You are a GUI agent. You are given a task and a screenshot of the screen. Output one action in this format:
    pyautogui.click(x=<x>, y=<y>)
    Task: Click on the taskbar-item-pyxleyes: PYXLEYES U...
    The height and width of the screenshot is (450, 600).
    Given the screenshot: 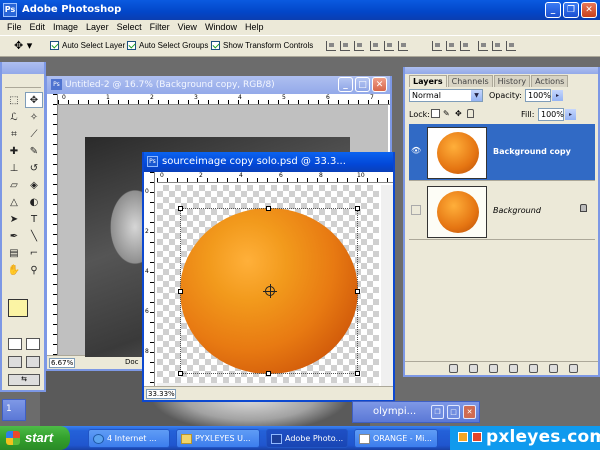 What is the action you would take?
    pyautogui.click(x=218, y=438)
    